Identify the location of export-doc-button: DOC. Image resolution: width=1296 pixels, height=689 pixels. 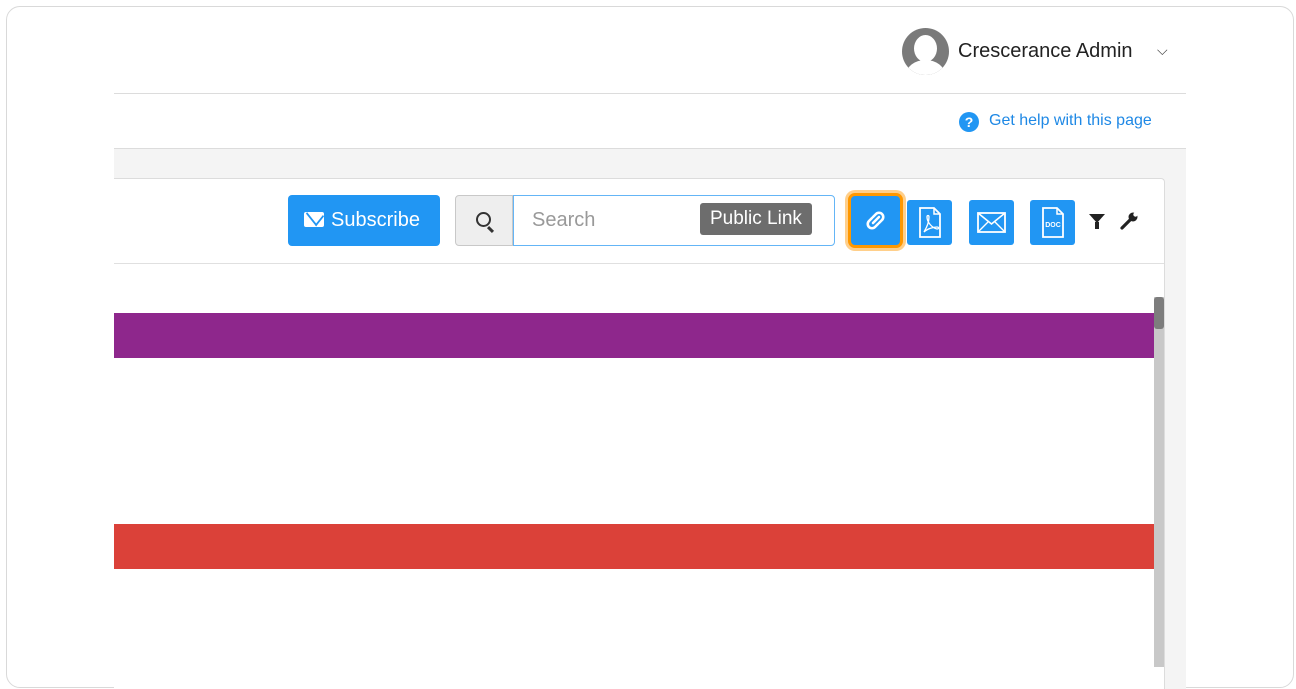
(1052, 222).